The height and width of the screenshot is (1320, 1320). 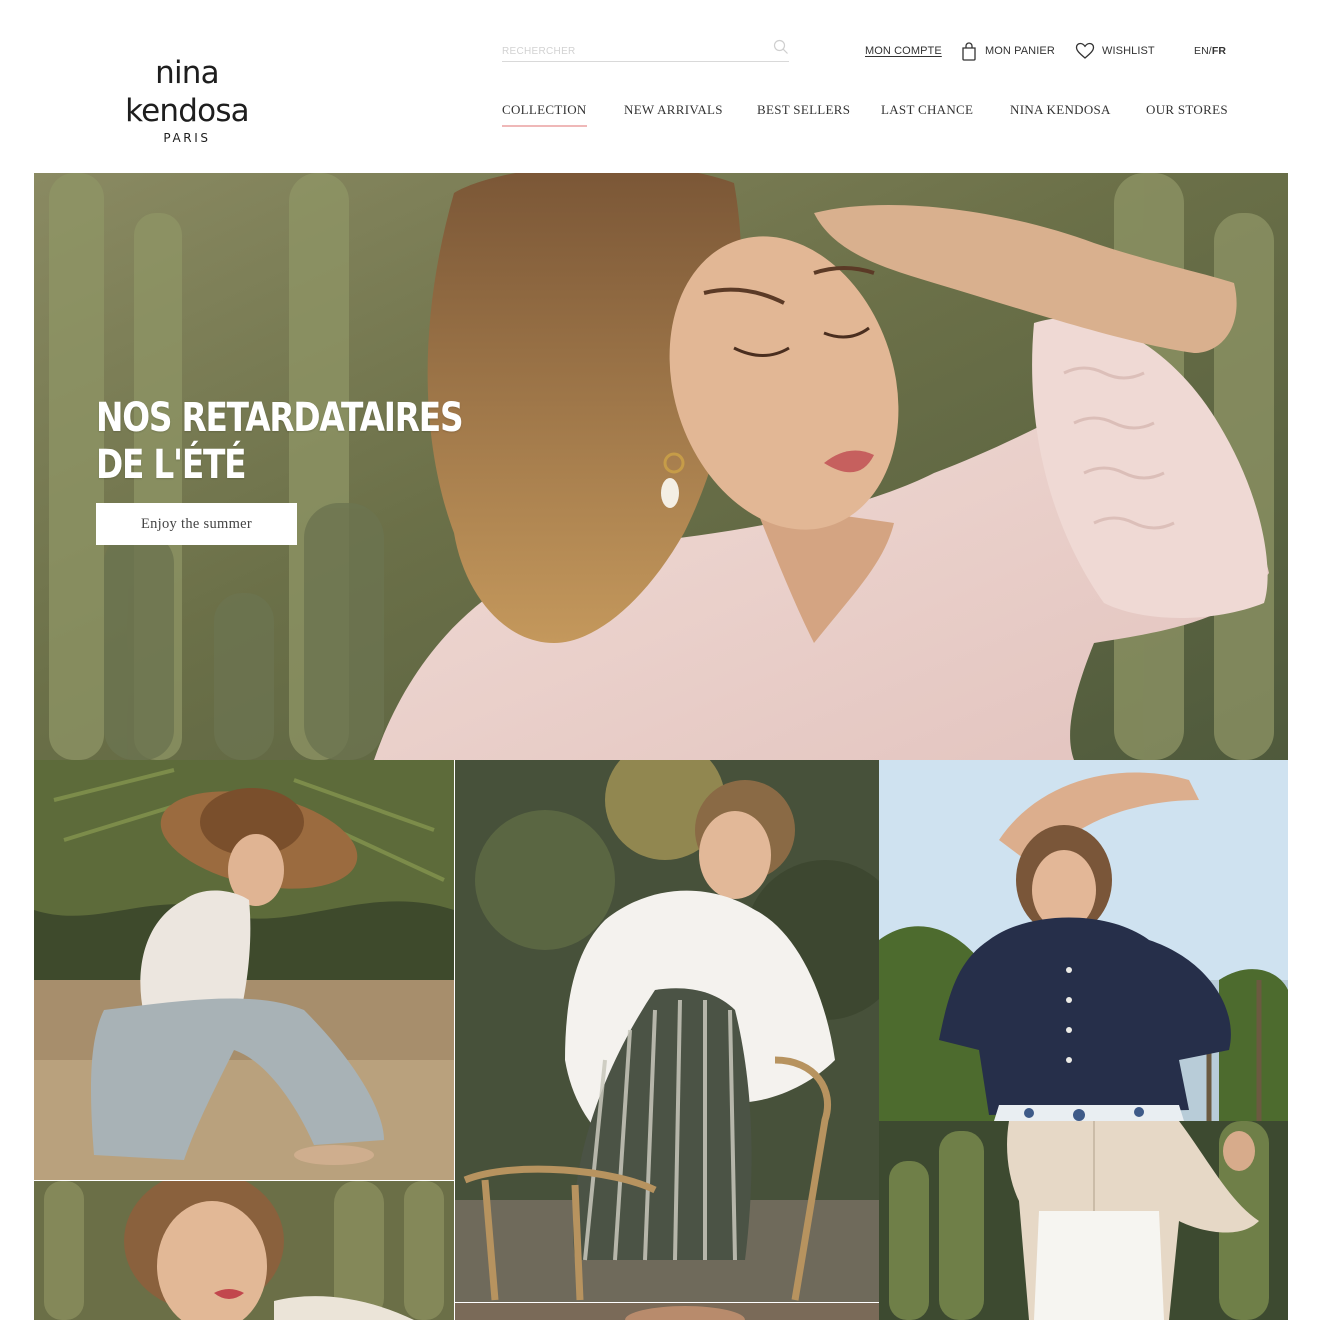 I want to click on wishlist-link: WISHLIST, so click(x=1115, y=51).